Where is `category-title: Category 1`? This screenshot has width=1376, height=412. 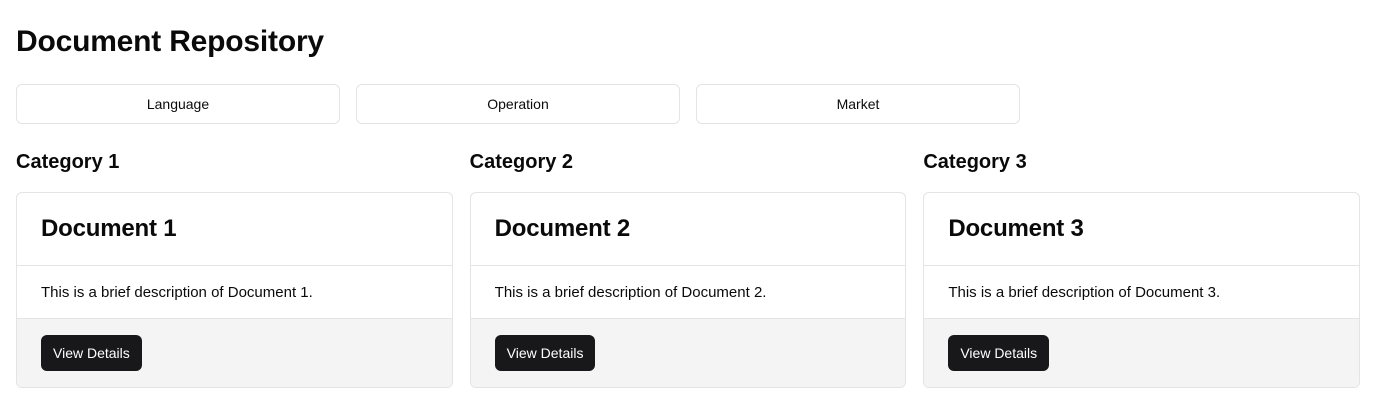
category-title: Category 1 is located at coordinates (68, 162).